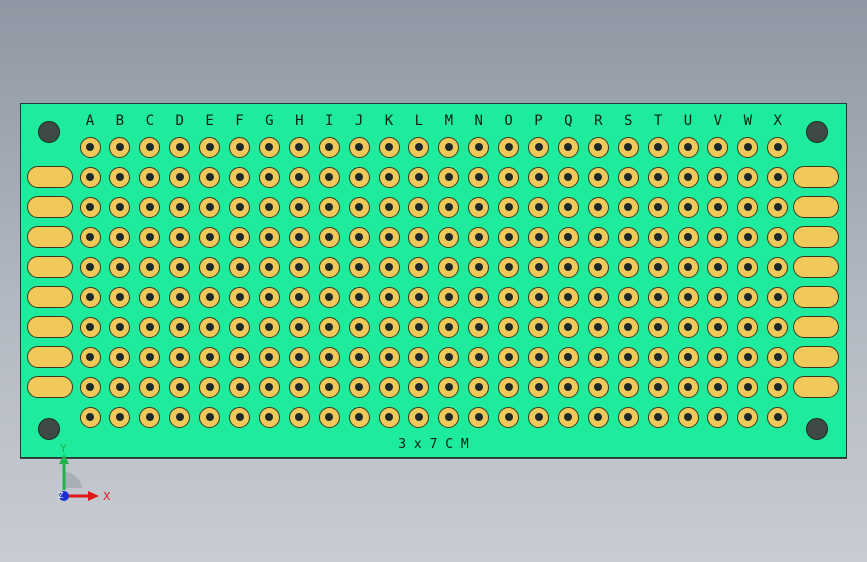 The height and width of the screenshot is (562, 867). What do you see at coordinates (269, 121) in the screenshot?
I see `column-label-g: G` at bounding box center [269, 121].